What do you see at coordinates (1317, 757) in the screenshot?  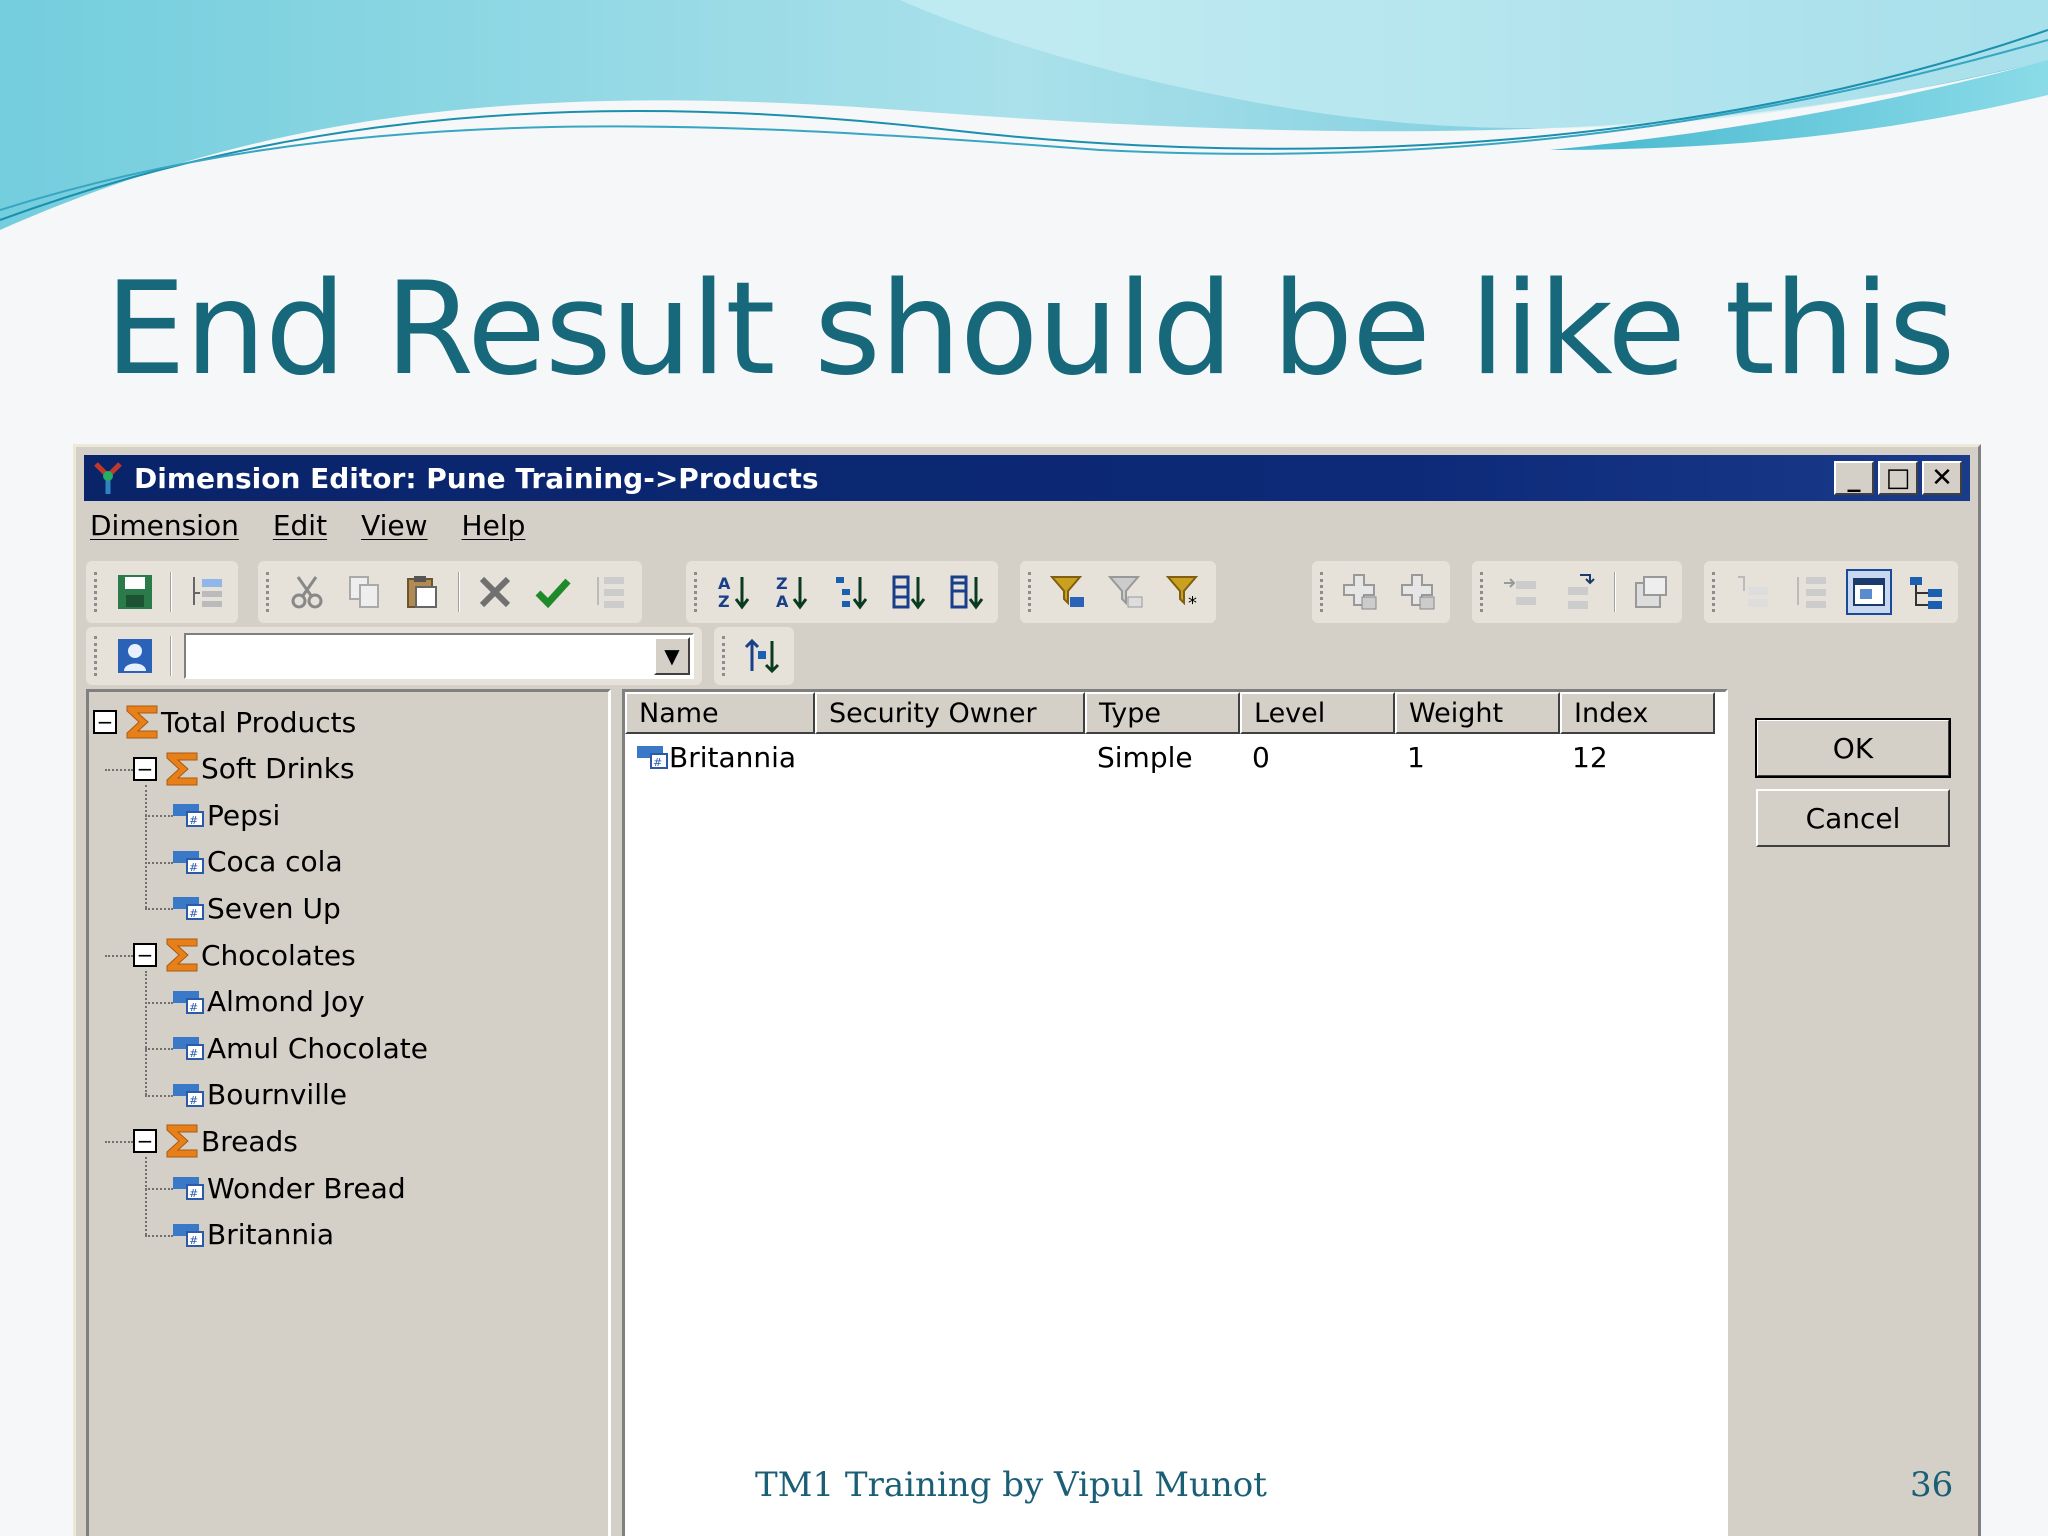 I see `grid-cell-level: 0` at bounding box center [1317, 757].